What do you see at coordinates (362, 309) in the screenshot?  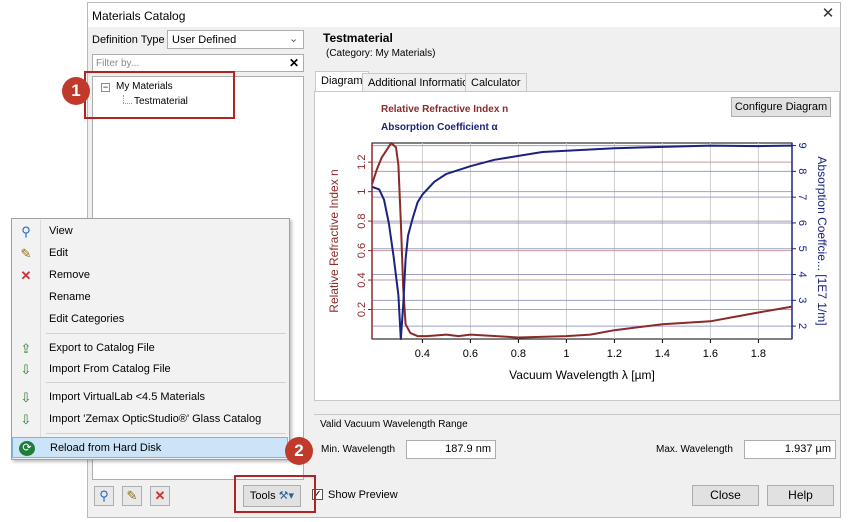 I see `y-tick-label: 0.2` at bounding box center [362, 309].